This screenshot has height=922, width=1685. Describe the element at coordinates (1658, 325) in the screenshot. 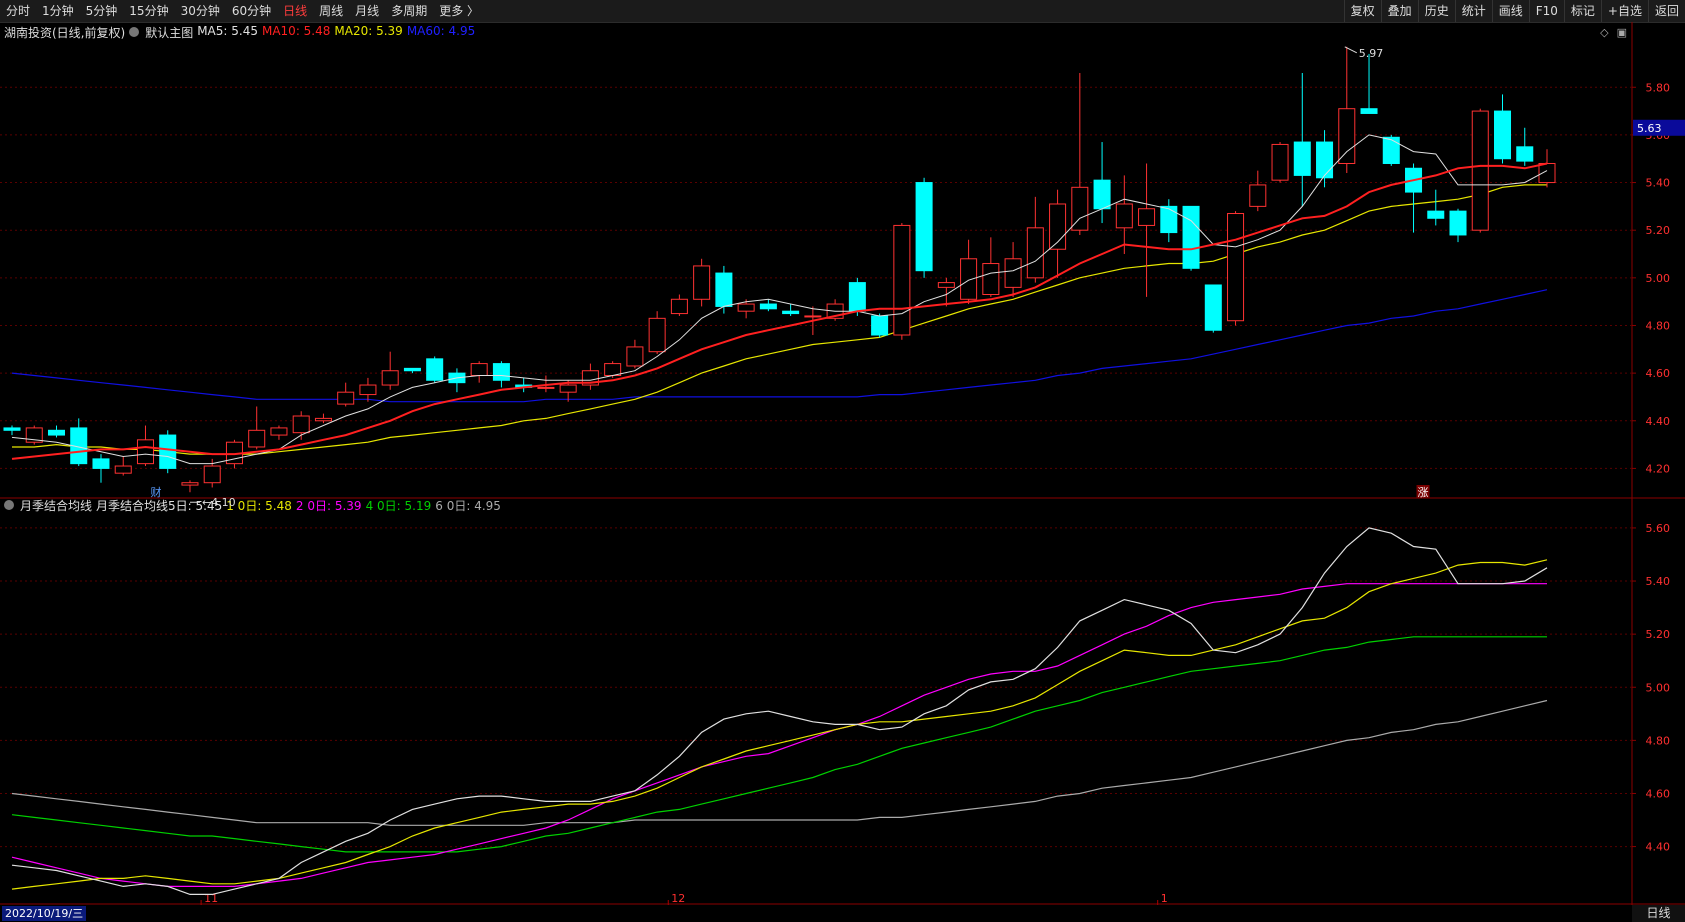

I see `main-y-tick: 4.80` at that location.